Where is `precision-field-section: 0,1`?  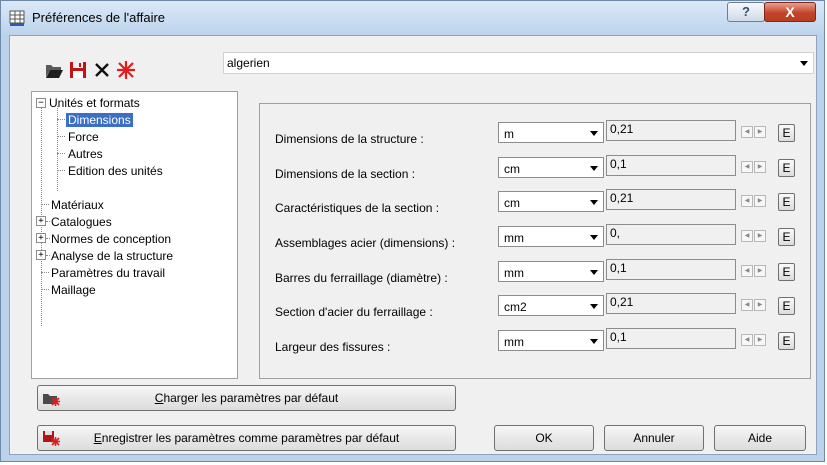
precision-field-section: 0,1 is located at coordinates (671, 165).